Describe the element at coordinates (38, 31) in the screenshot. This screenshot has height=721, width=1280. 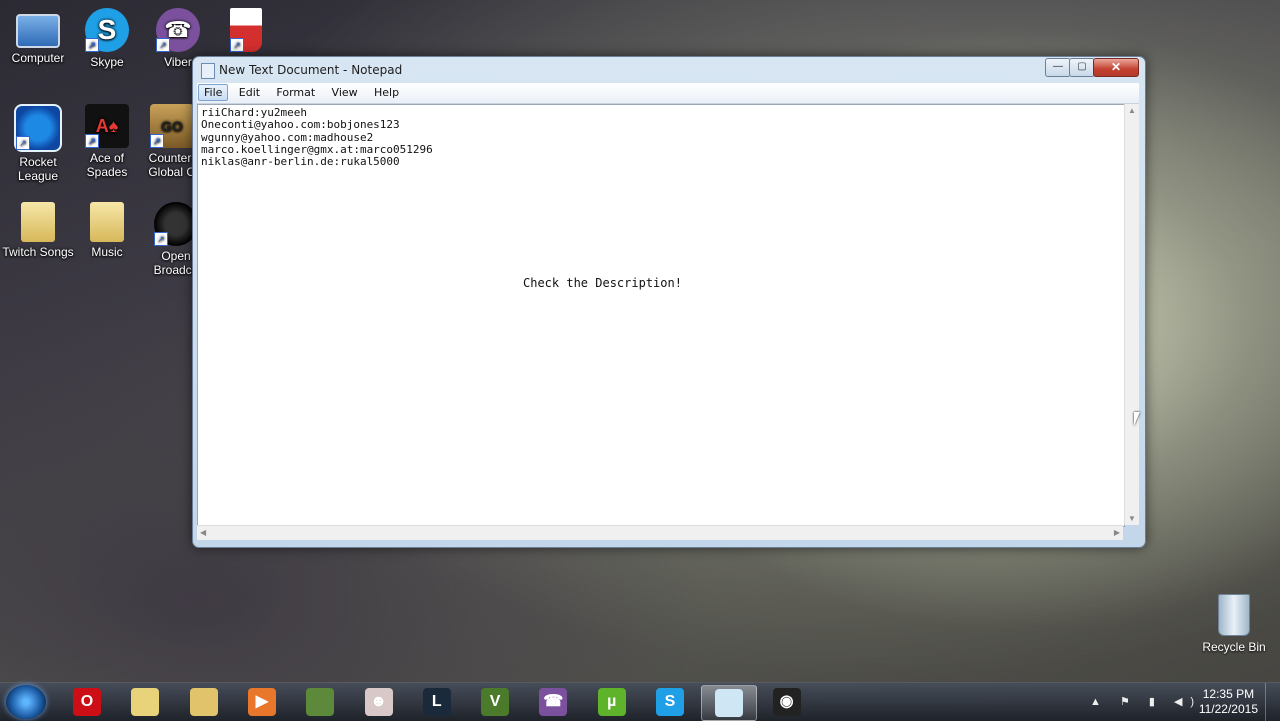
I see `computer-icon` at that location.